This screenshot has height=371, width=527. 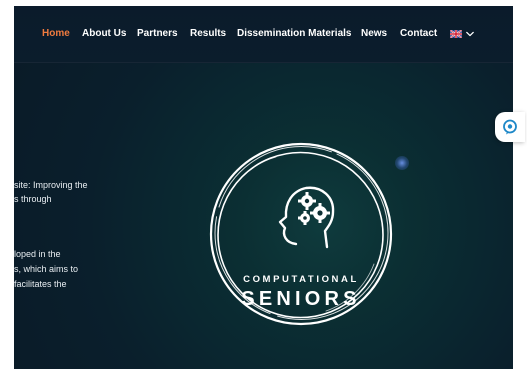 I want to click on decorative-glow, so click(x=402, y=163).